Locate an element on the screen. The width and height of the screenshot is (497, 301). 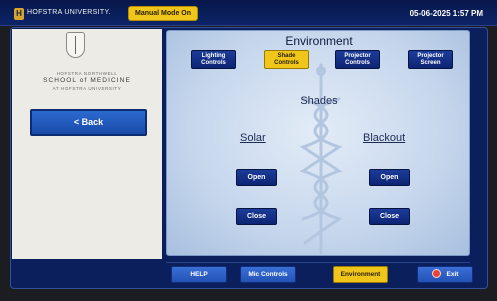
tab-shade-controls: Shade Controls is located at coordinates (286, 59).